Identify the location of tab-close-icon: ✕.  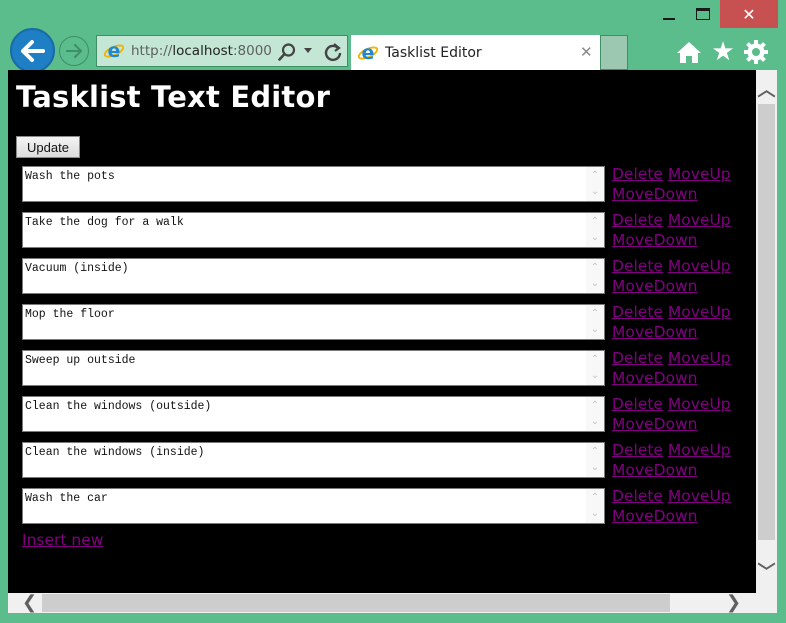
(586, 52).